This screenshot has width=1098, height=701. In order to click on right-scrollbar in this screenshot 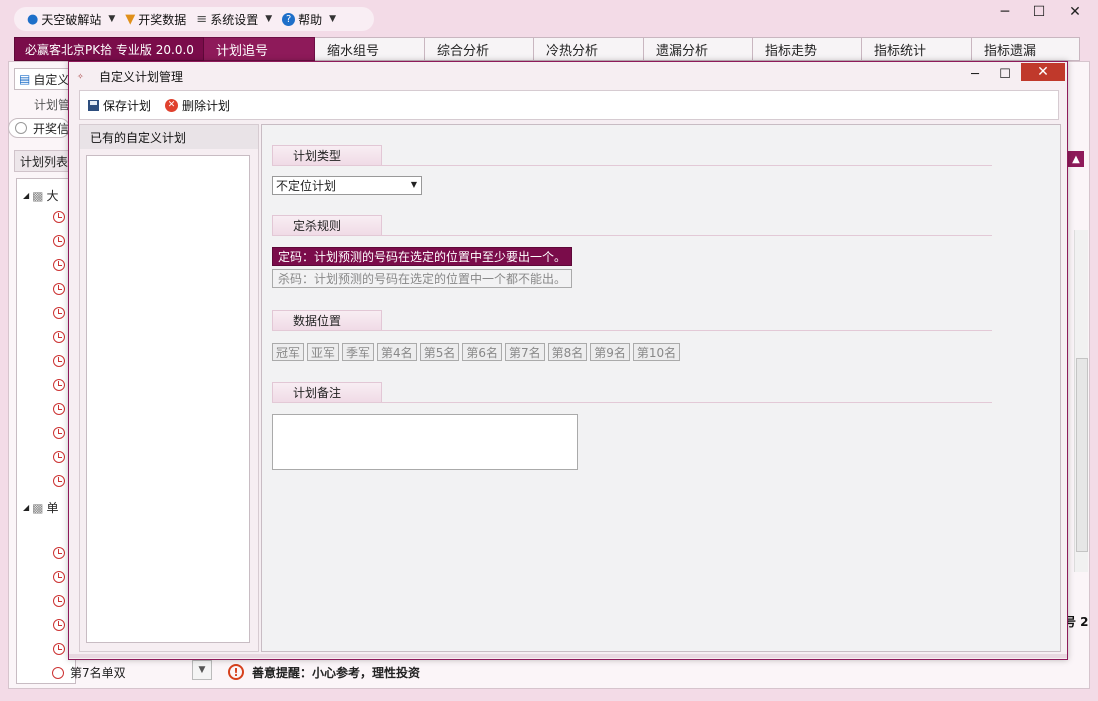, I will do `click(1081, 401)`.